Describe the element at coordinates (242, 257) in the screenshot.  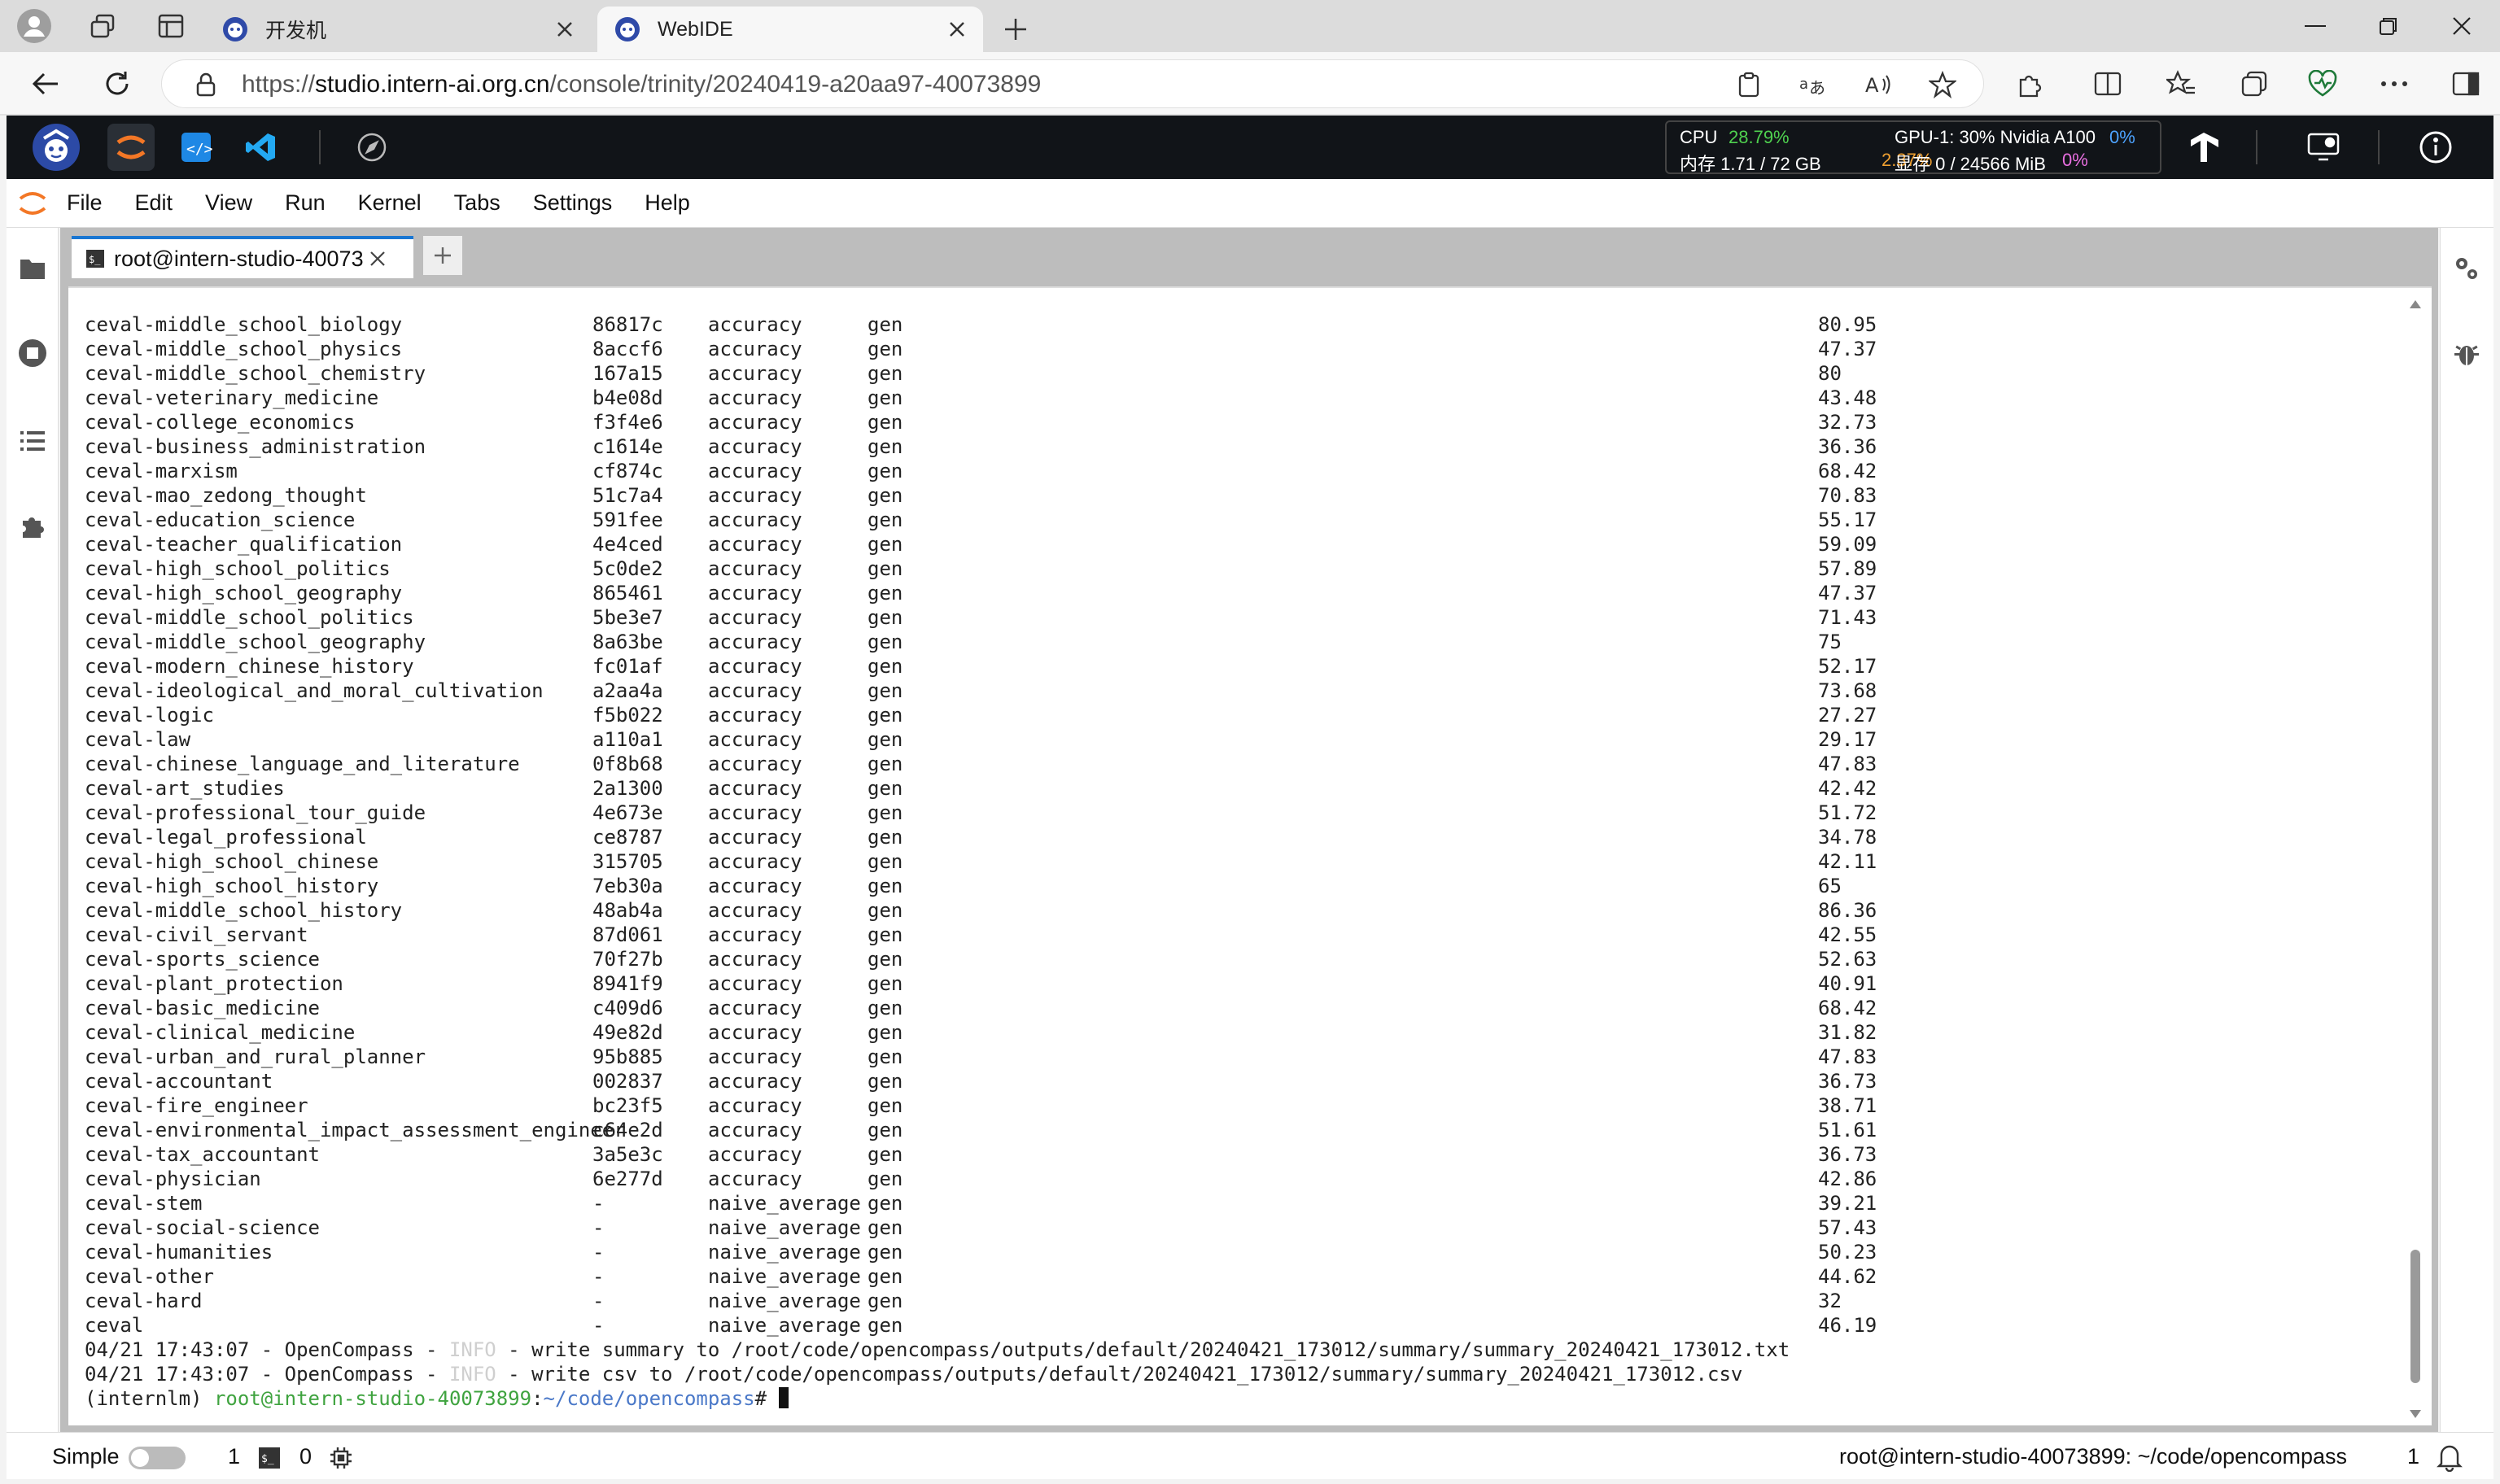
I see `terminal-tab: $_ root@intern-studio-40073` at that location.